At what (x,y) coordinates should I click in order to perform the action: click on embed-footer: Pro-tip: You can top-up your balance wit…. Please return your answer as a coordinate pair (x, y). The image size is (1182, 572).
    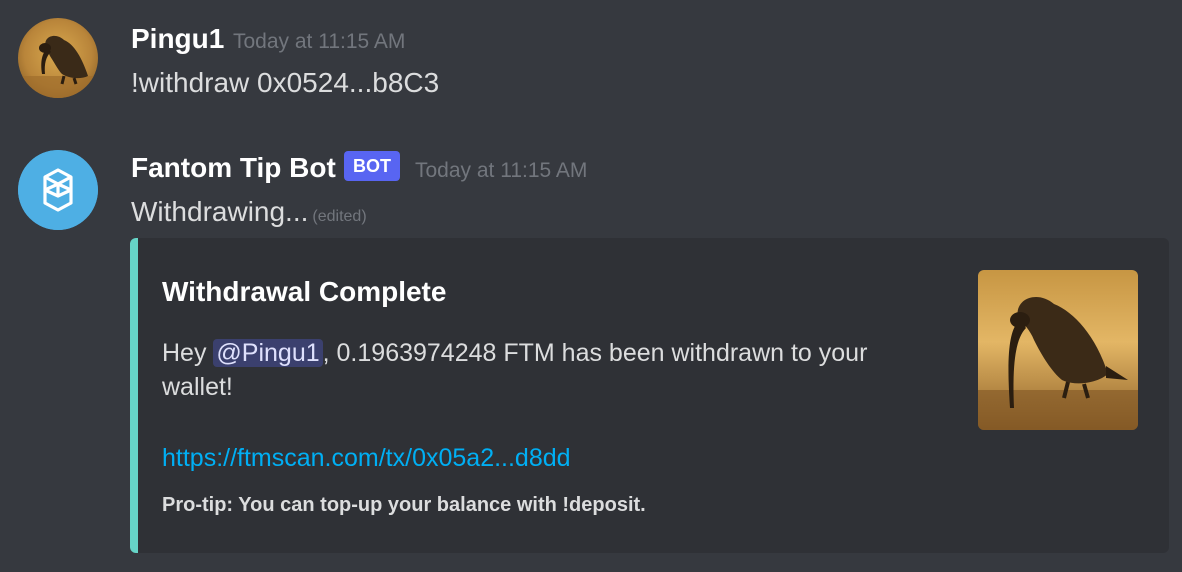
    Looking at the image, I should click on (404, 505).